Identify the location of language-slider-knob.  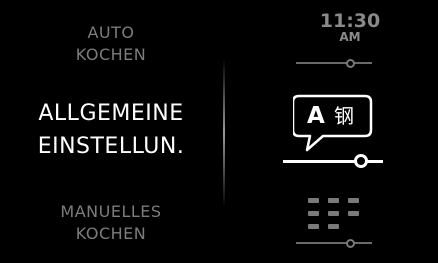
(361, 161).